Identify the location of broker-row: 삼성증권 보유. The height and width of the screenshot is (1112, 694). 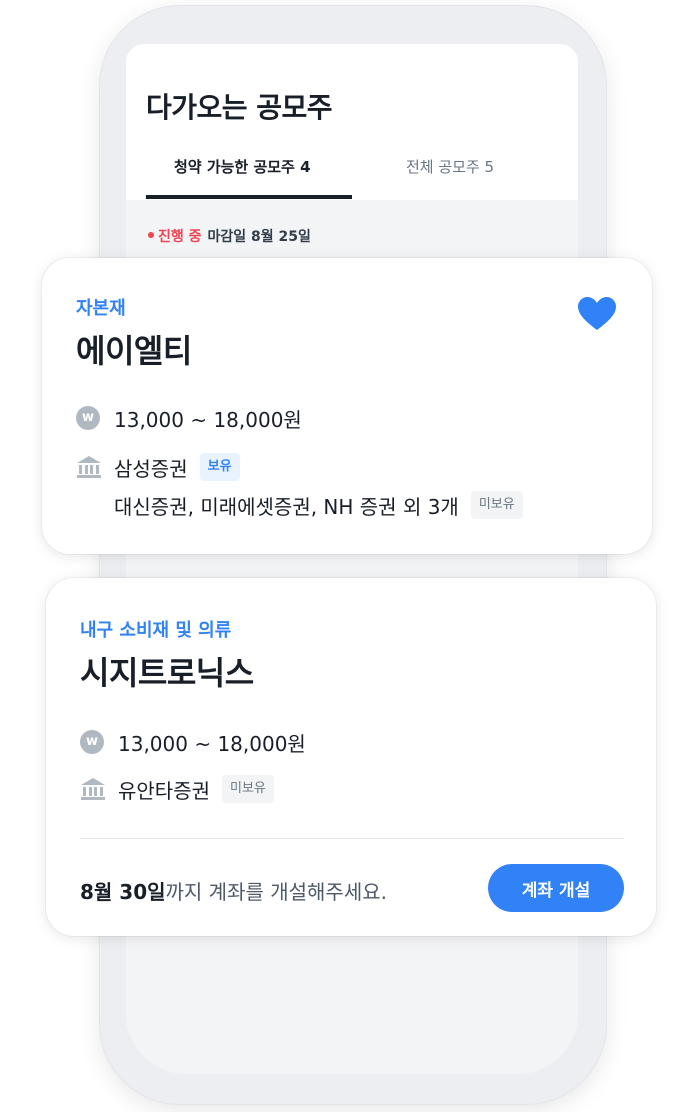
(158, 467).